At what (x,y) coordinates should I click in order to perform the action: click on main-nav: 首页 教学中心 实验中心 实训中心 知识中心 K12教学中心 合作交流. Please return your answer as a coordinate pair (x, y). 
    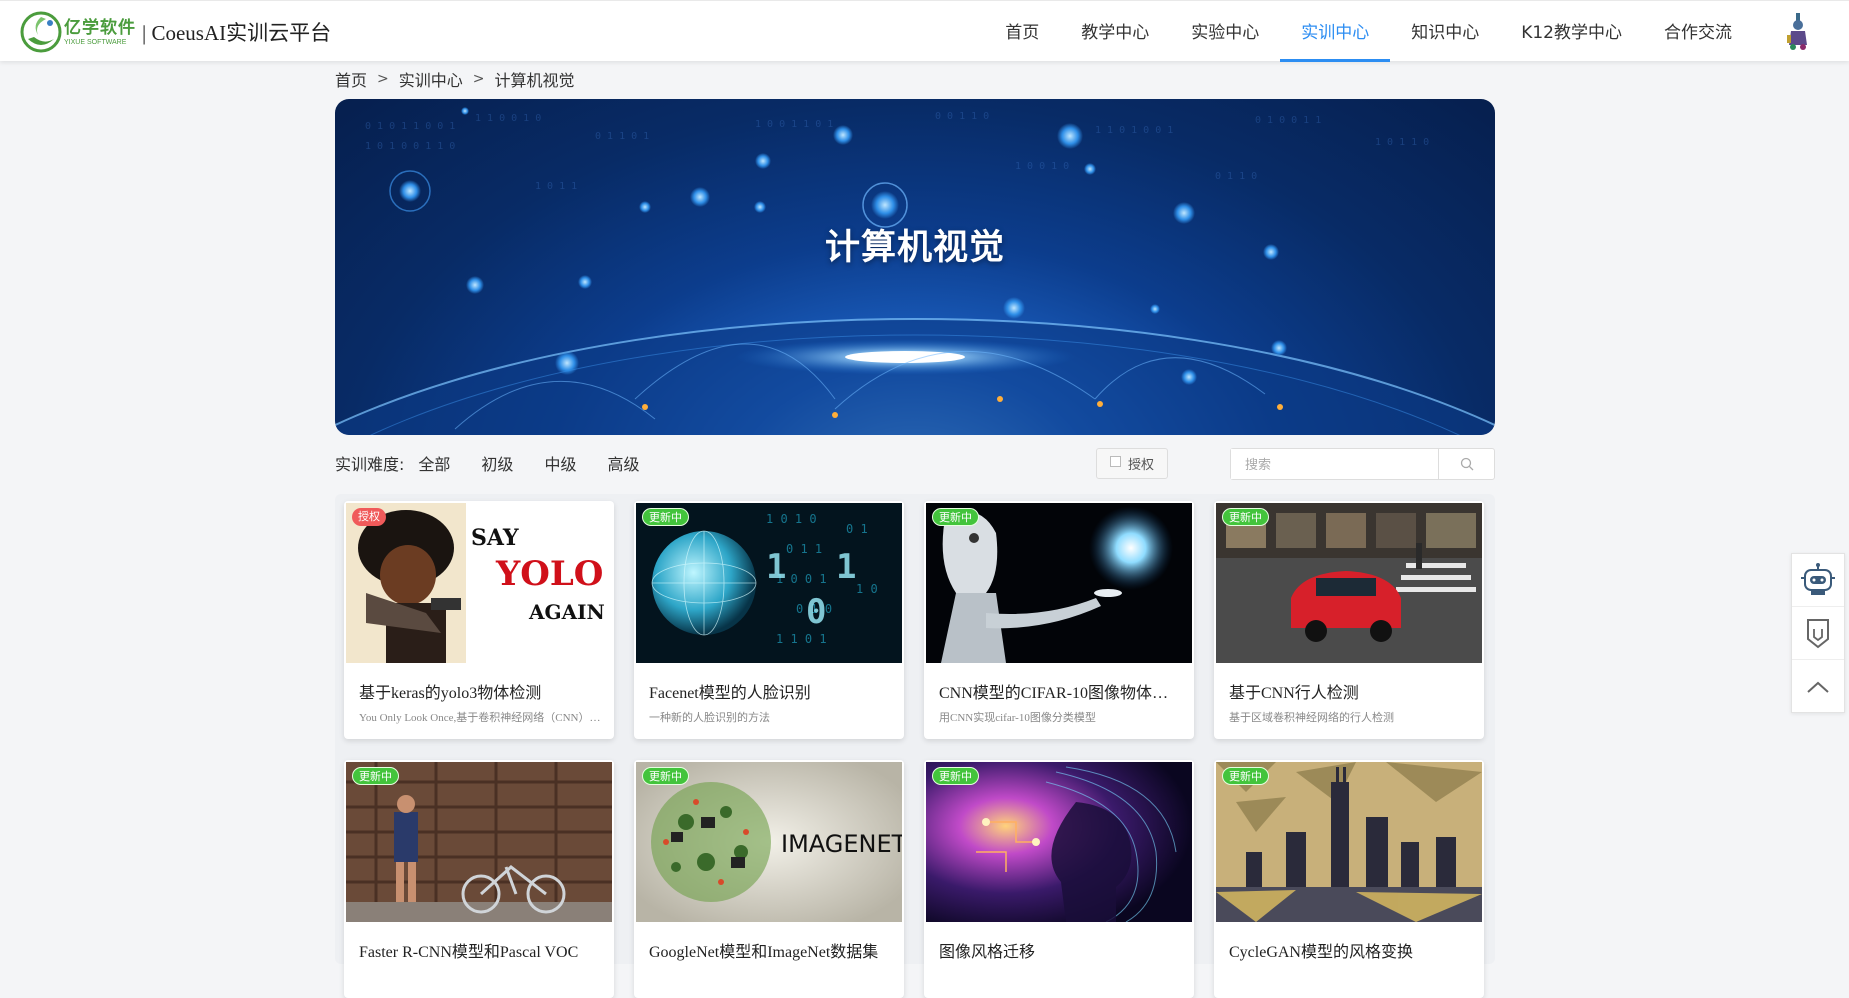
    Looking at the image, I should click on (1368, 31).